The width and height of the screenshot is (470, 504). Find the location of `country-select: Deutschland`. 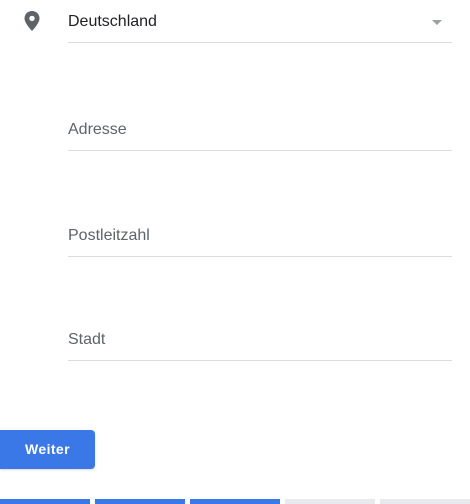

country-select: Deutschland is located at coordinates (260, 27).